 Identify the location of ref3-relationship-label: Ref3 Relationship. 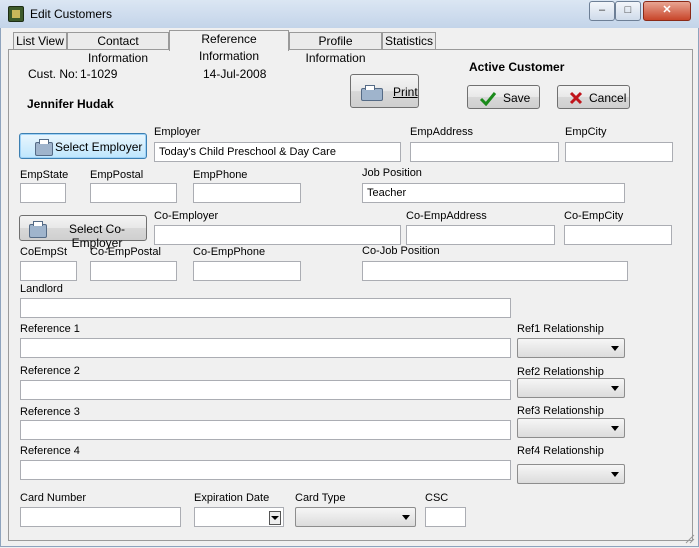
(560, 411).